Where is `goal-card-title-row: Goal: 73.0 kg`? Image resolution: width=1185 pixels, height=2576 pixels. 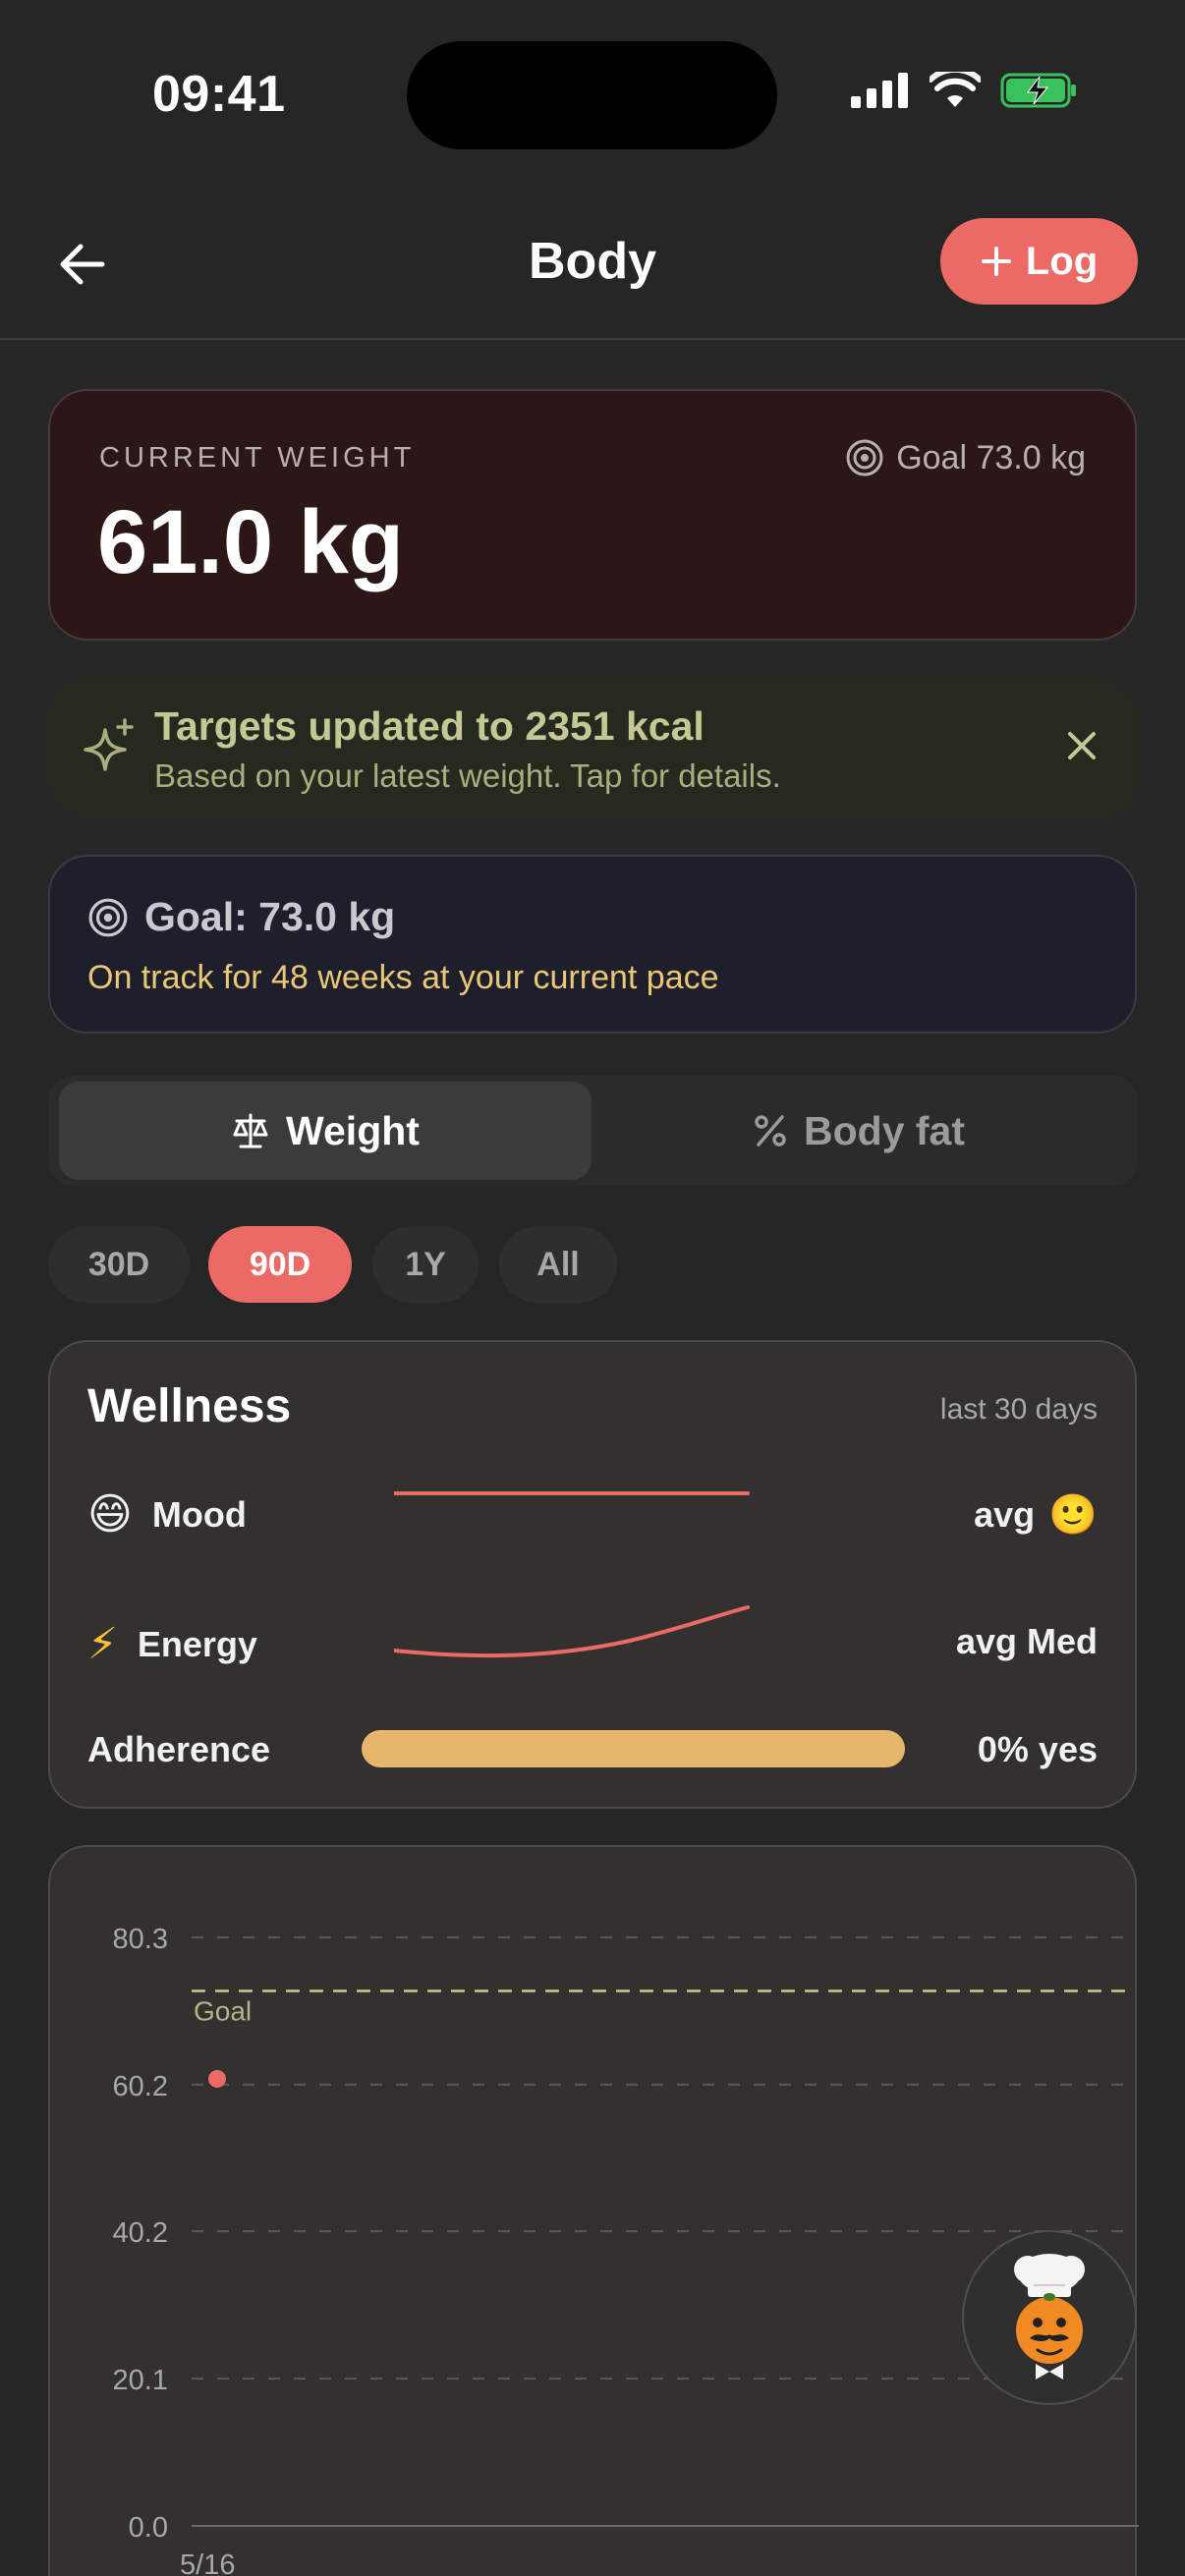
goal-card-title-row: Goal: 73.0 kg is located at coordinates (241, 917).